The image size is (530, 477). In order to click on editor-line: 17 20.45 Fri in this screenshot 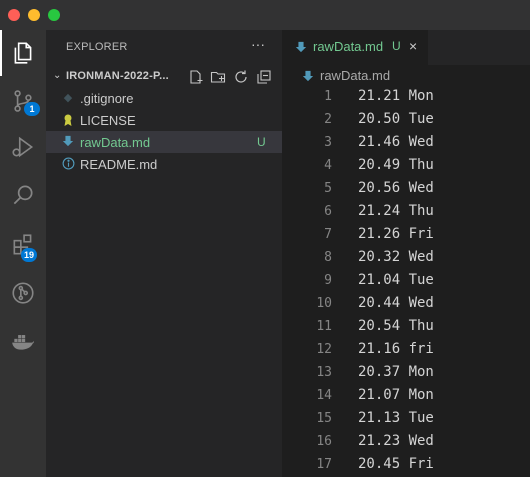, I will do `click(406, 466)`.